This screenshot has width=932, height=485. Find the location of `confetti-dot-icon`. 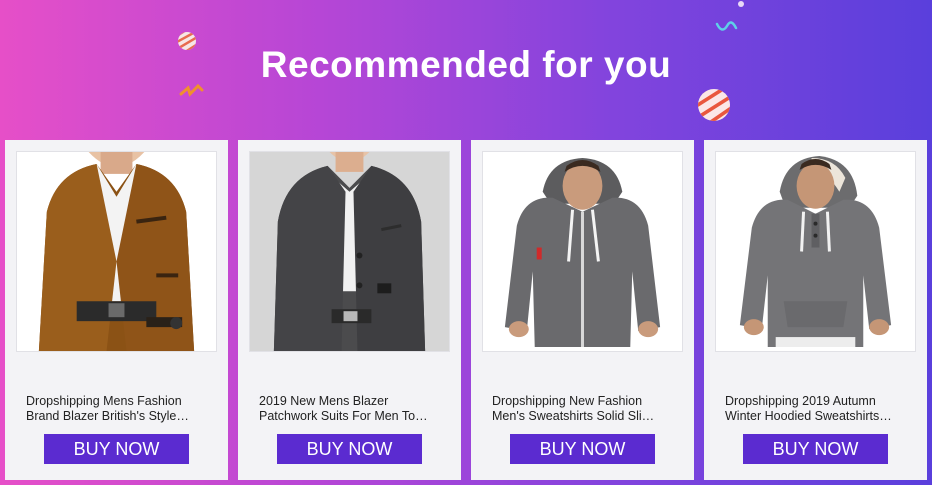

confetti-dot-icon is located at coordinates (741, 4).